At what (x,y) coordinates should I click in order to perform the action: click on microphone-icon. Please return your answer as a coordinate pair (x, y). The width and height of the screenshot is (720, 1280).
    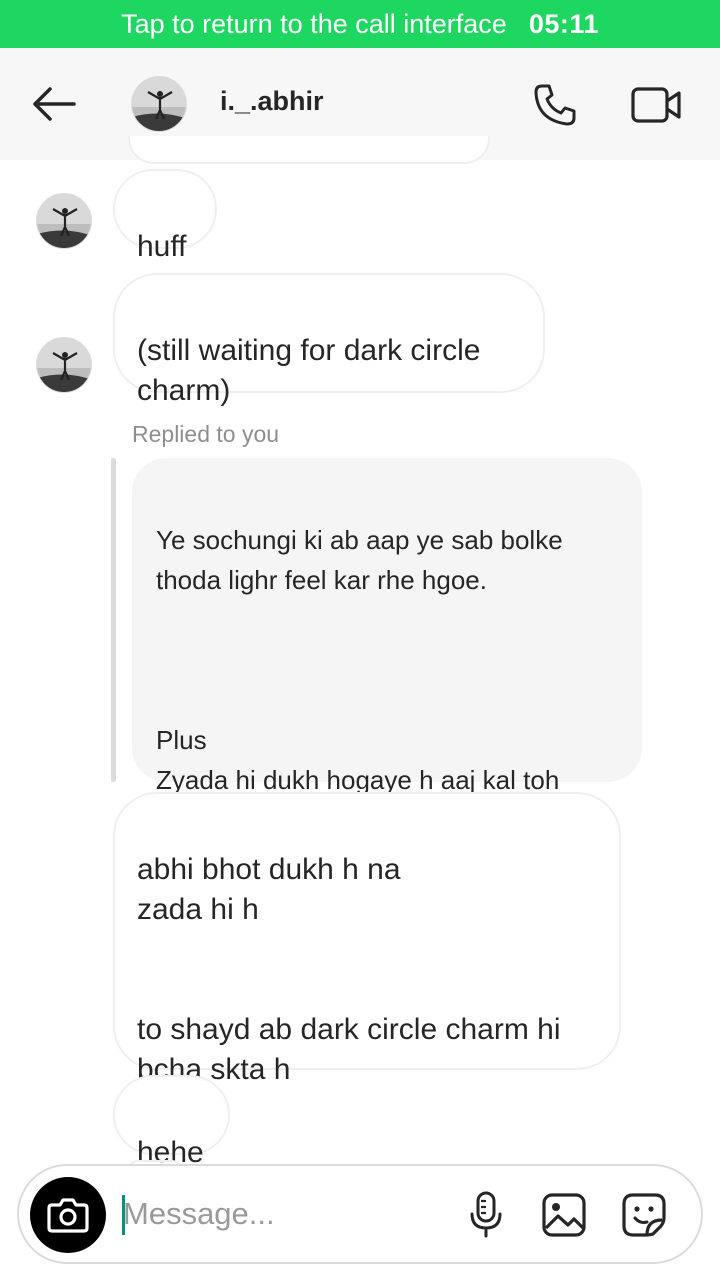
    Looking at the image, I should click on (486, 1214).